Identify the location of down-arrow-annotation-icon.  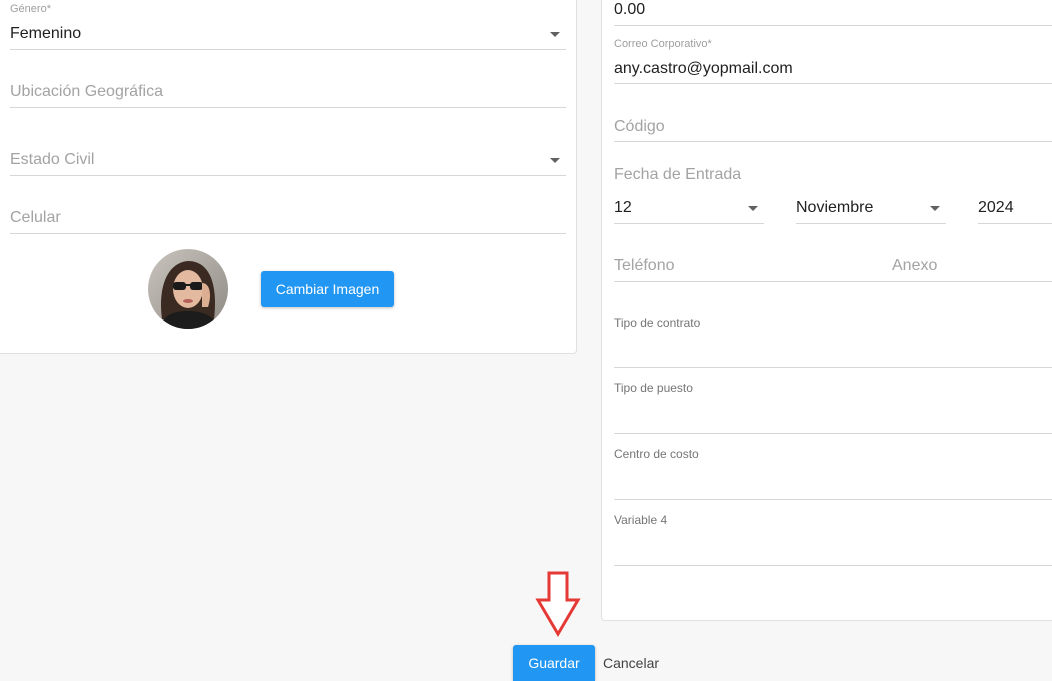
(558, 604).